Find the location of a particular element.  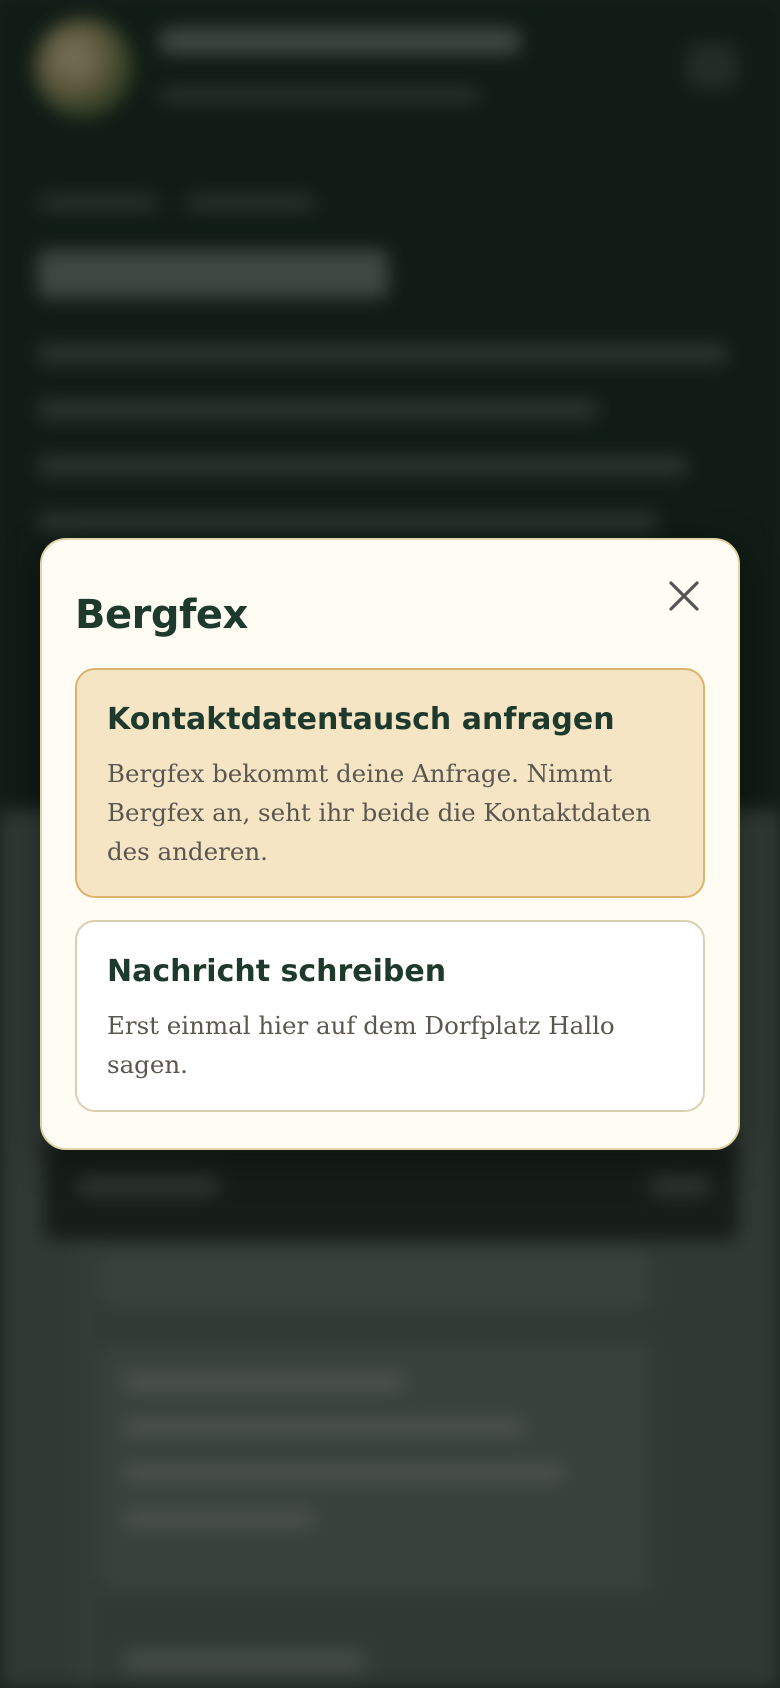

close-button is located at coordinates (684, 596).